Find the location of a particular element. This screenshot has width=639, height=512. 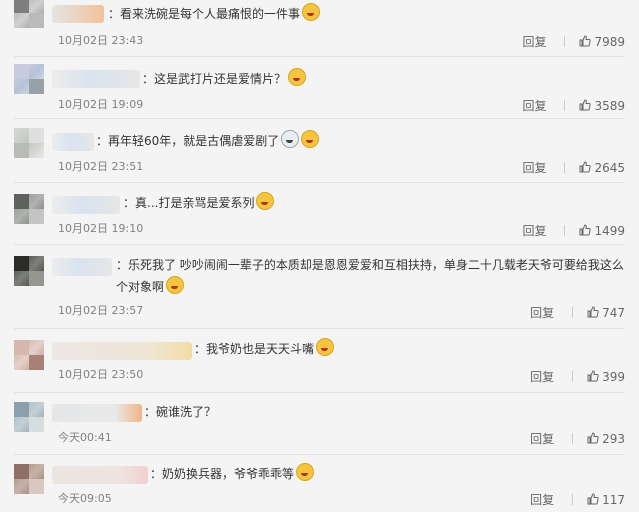

comment-actions: 回复 7989 is located at coordinates (573, 41).